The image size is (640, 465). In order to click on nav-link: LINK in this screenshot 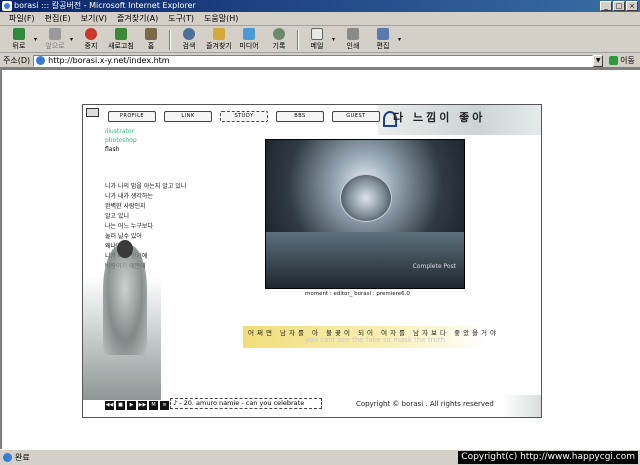, I will do `click(188, 116)`.